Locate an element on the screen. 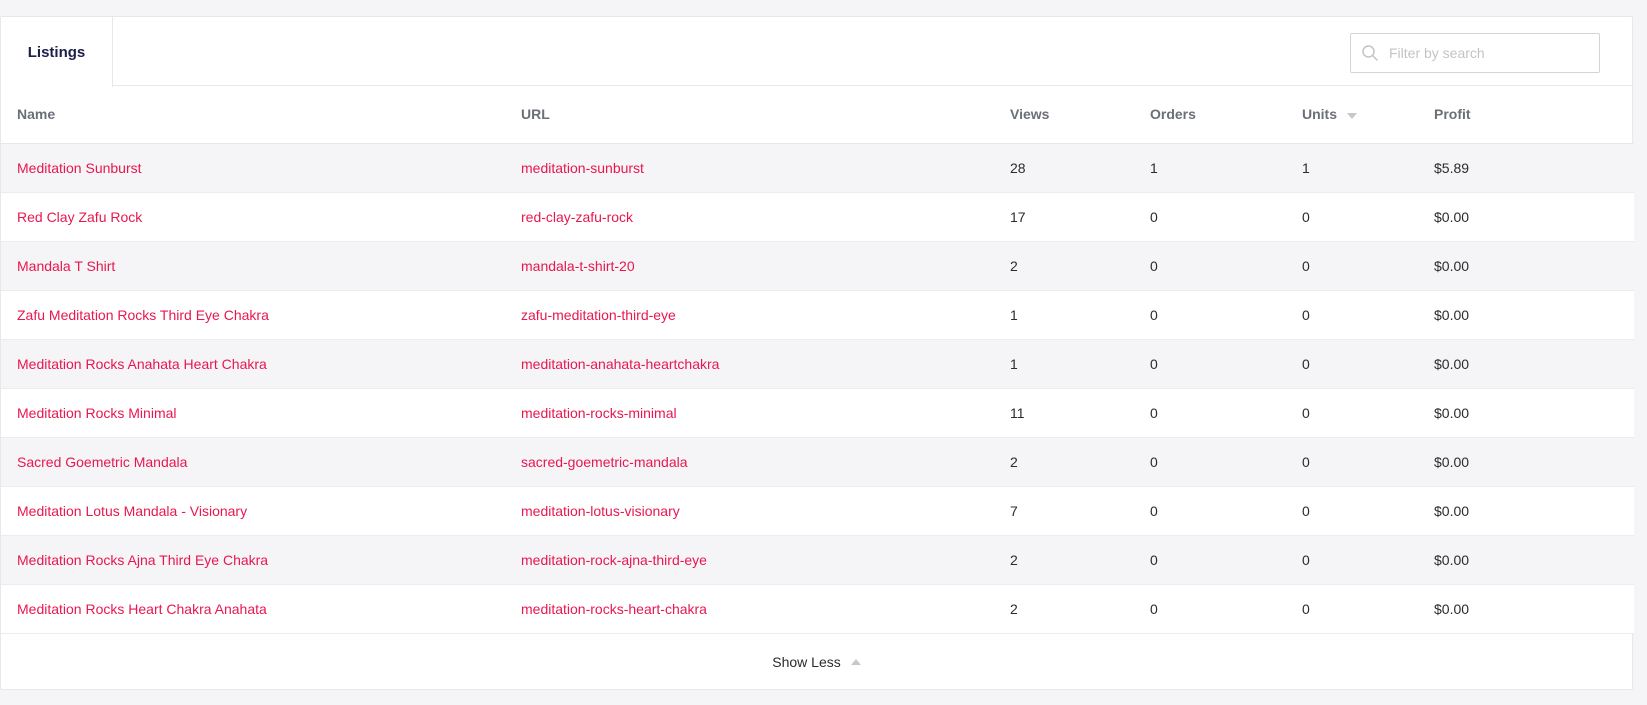  search-icon is located at coordinates (1370, 53).